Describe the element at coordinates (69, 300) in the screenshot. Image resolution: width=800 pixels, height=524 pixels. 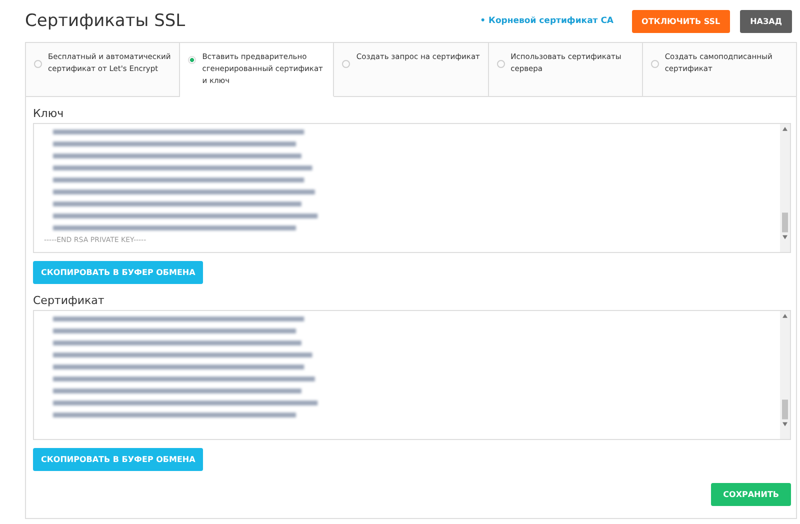
I see `field-label: Сертификат` at that location.